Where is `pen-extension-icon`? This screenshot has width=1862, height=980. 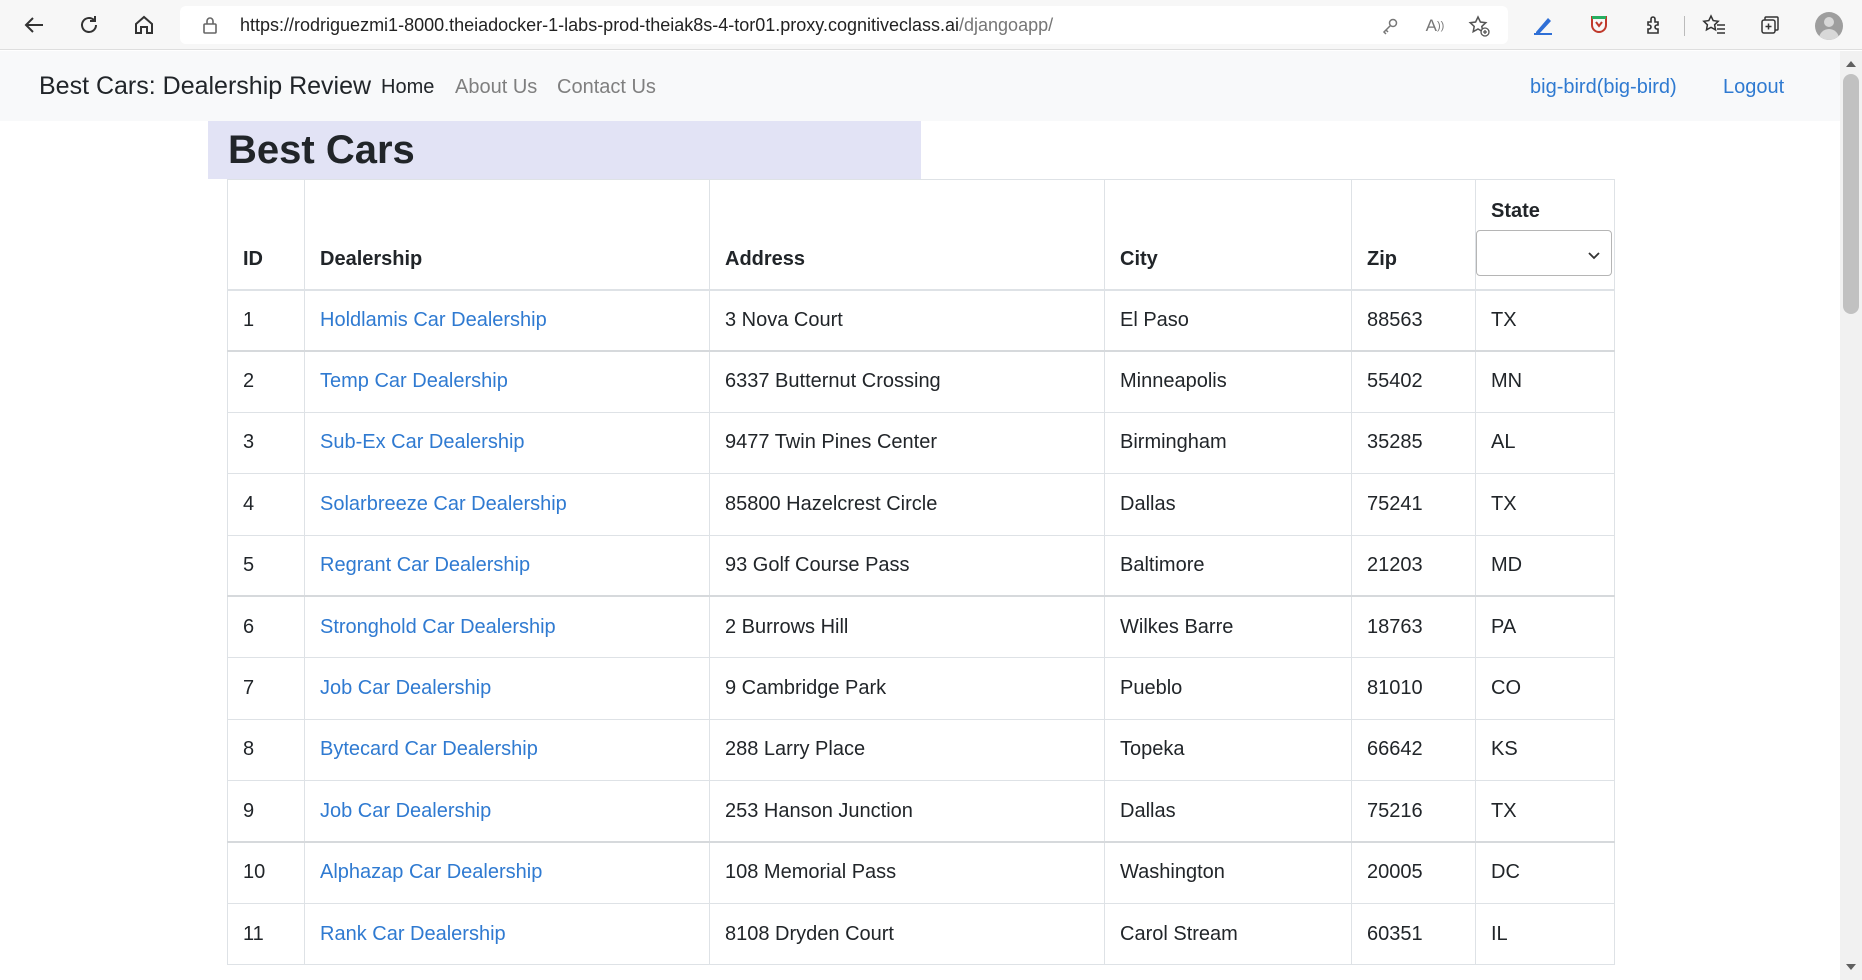
pen-extension-icon is located at coordinates (1543, 25).